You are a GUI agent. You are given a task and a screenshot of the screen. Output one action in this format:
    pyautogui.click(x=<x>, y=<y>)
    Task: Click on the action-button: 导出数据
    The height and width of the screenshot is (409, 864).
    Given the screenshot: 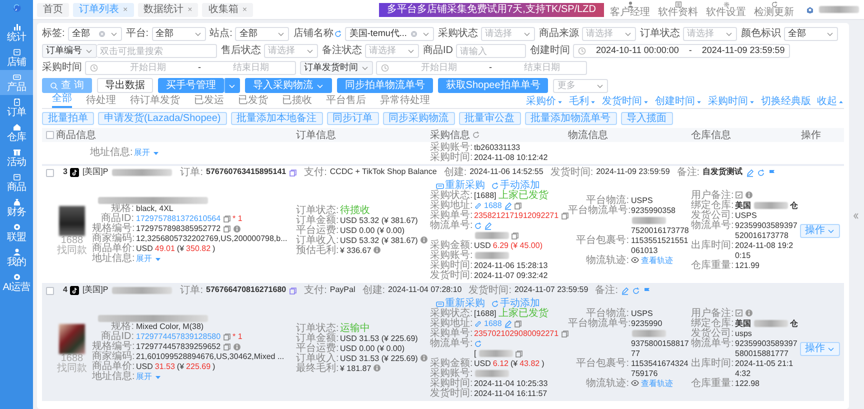 What is the action you would take?
    pyautogui.click(x=124, y=85)
    